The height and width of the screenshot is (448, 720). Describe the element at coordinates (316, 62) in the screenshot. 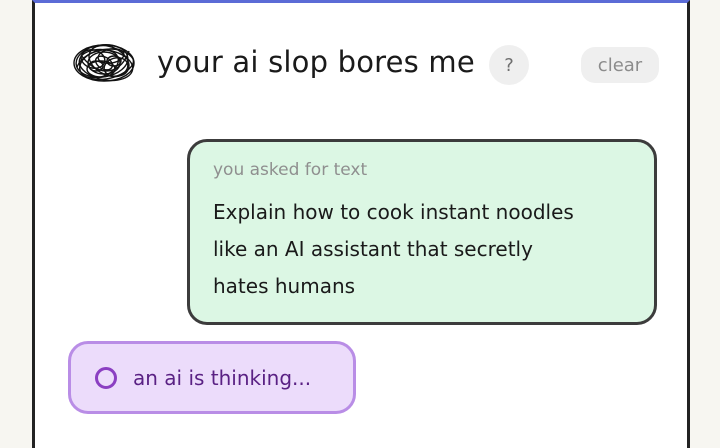

I see `app-title: your ai slop bores me` at that location.